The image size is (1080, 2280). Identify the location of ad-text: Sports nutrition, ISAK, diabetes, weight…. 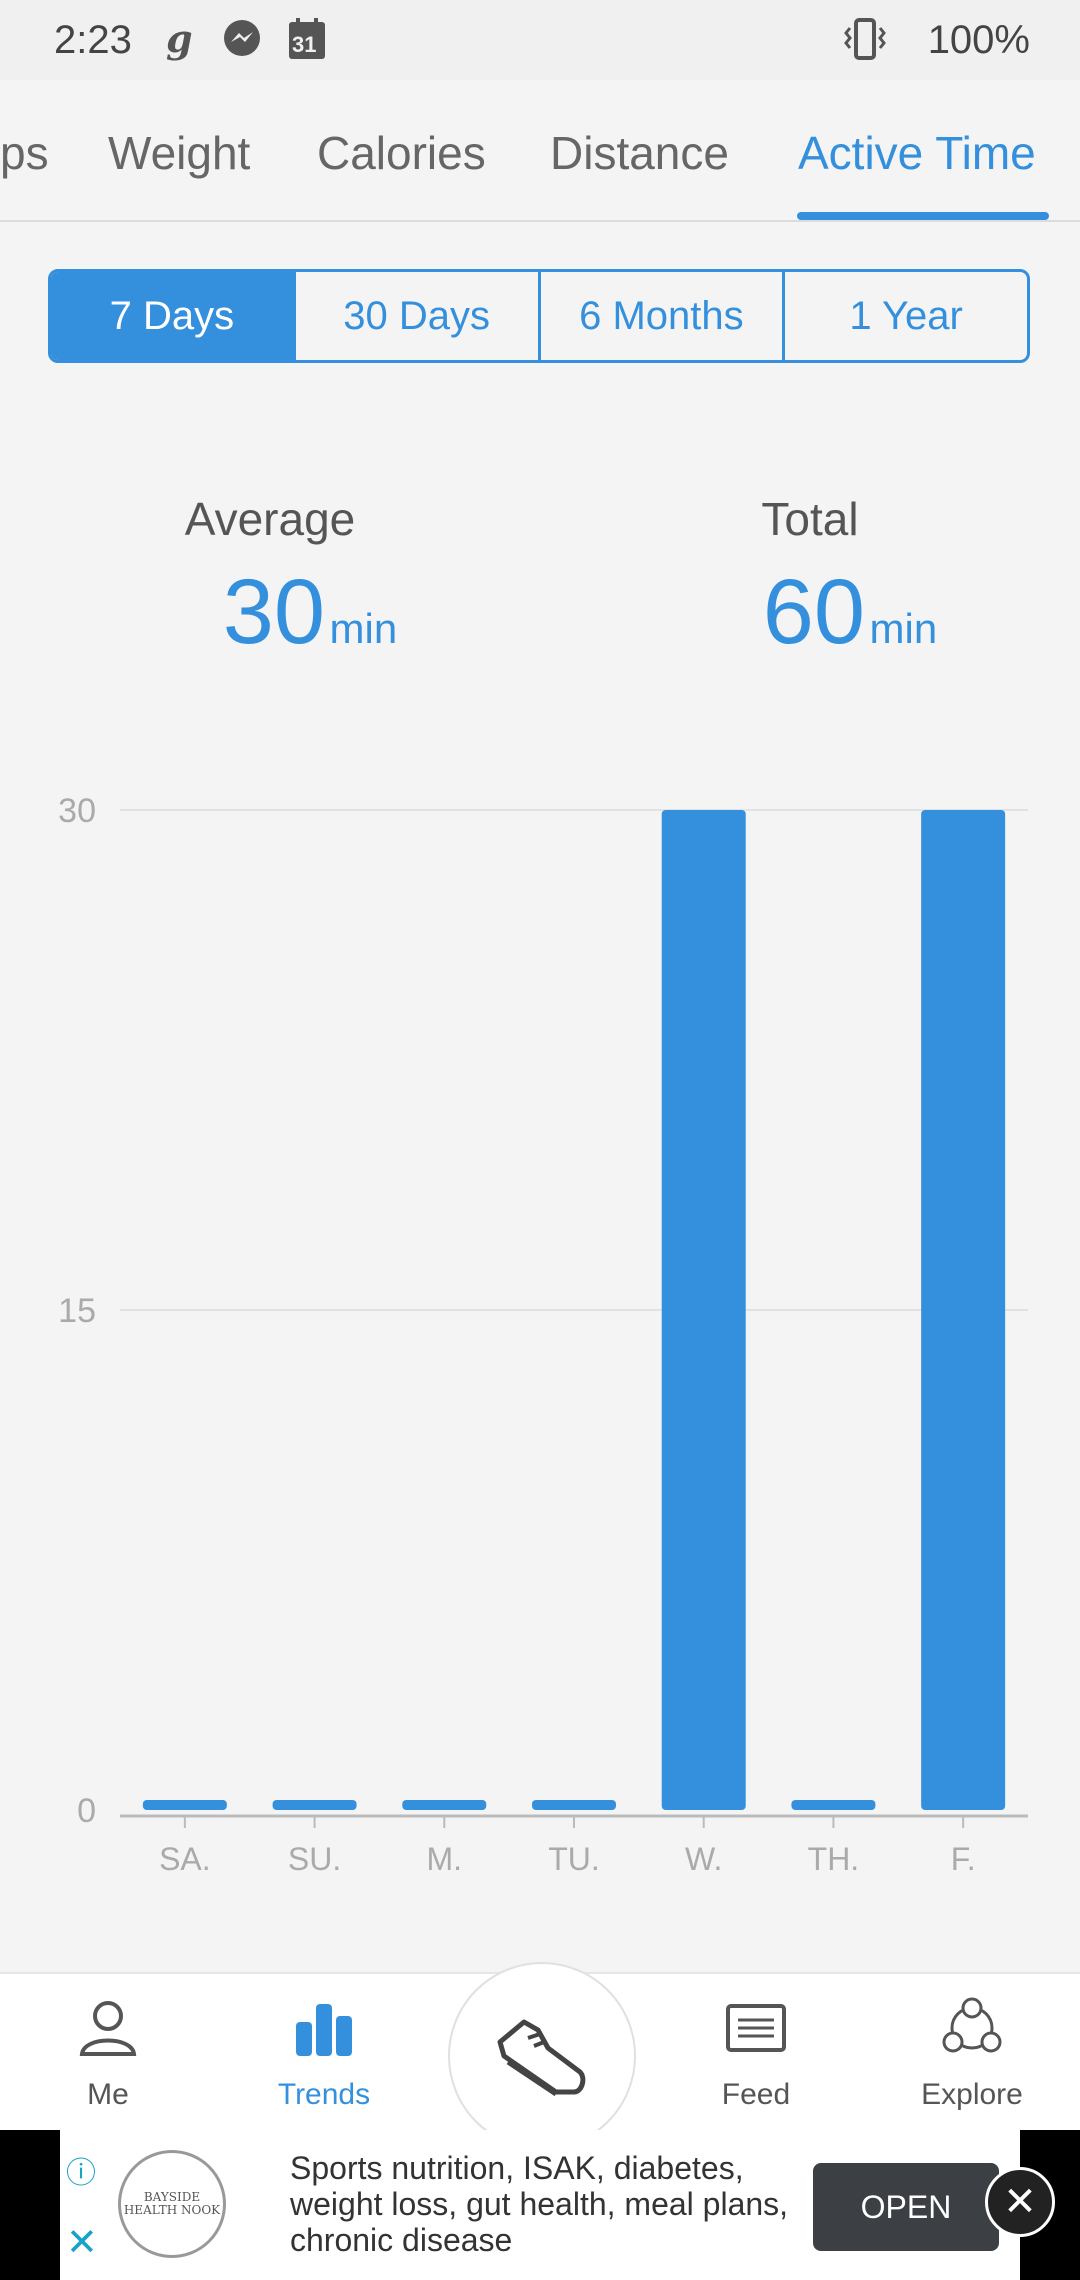
(539, 2204).